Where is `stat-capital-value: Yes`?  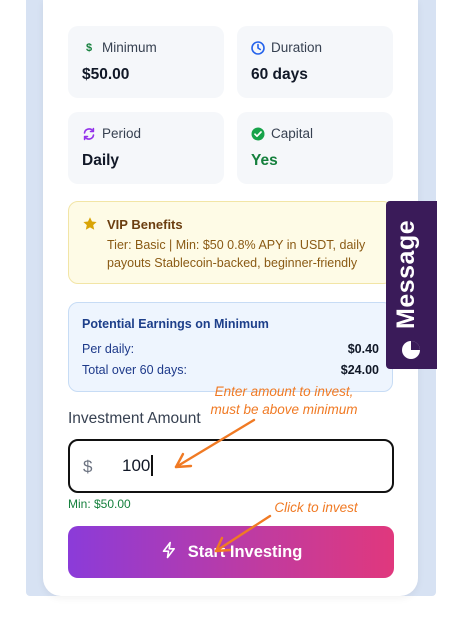 stat-capital-value: Yes is located at coordinates (264, 160).